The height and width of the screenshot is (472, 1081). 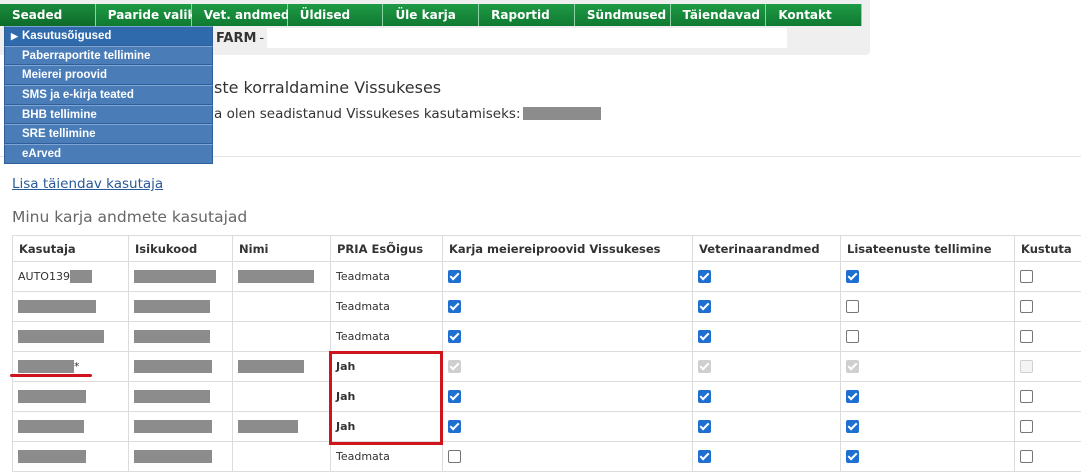 I want to click on col-header-lisateenused: Lisateenuste tellimine, so click(x=928, y=249).